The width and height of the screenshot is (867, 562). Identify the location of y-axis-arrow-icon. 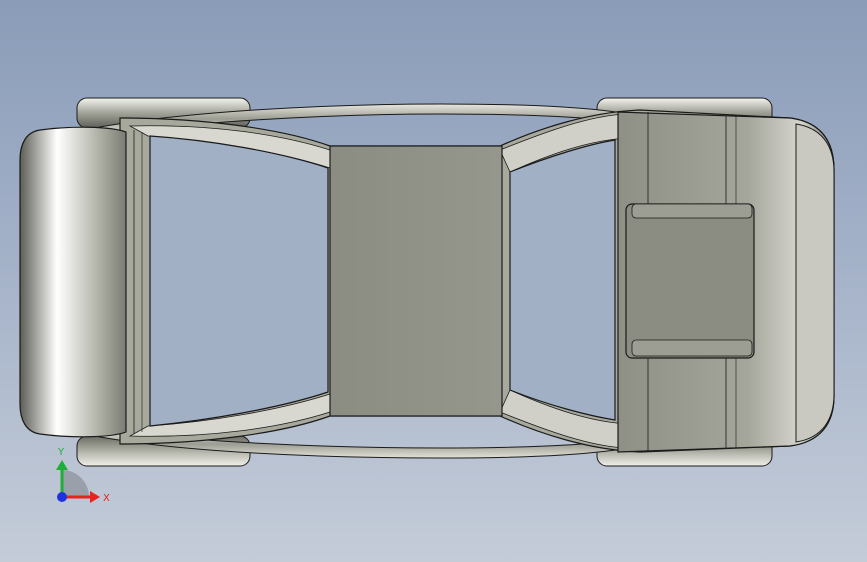
(62, 465).